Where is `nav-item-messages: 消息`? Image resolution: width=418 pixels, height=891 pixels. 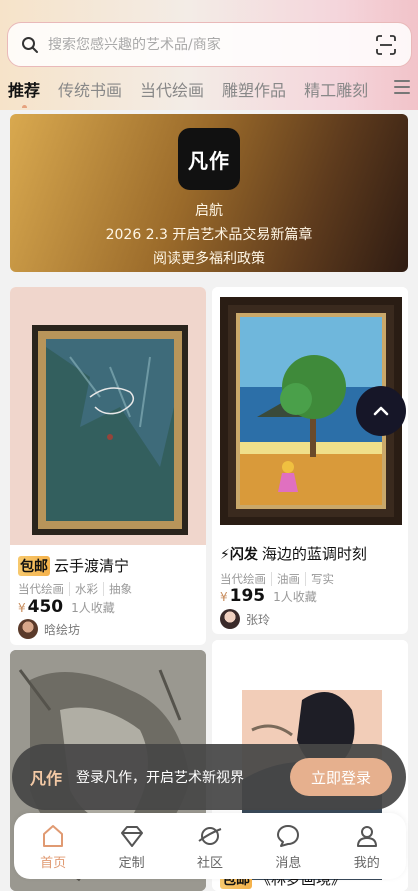
nav-item-messages: 消息 is located at coordinates (288, 846).